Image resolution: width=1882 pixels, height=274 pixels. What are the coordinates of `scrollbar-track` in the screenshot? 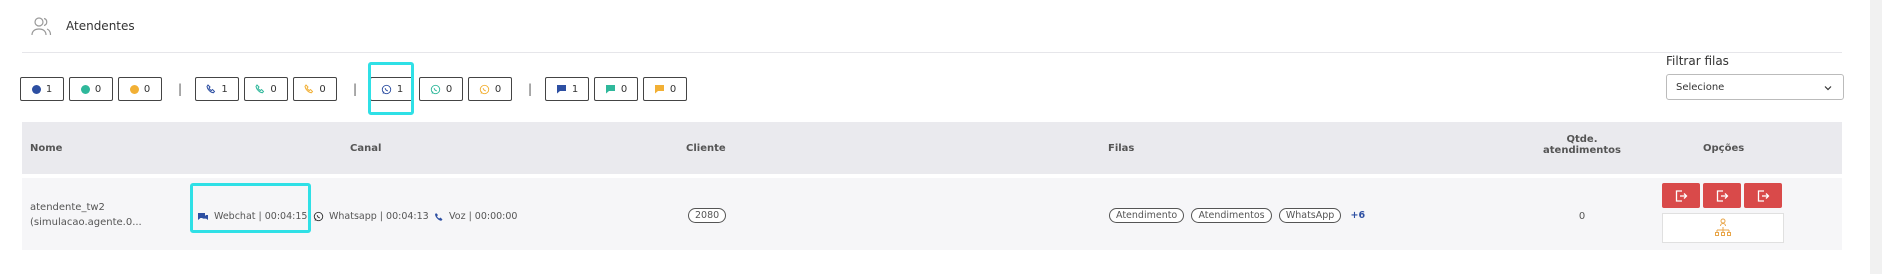 It's located at (1876, 137).